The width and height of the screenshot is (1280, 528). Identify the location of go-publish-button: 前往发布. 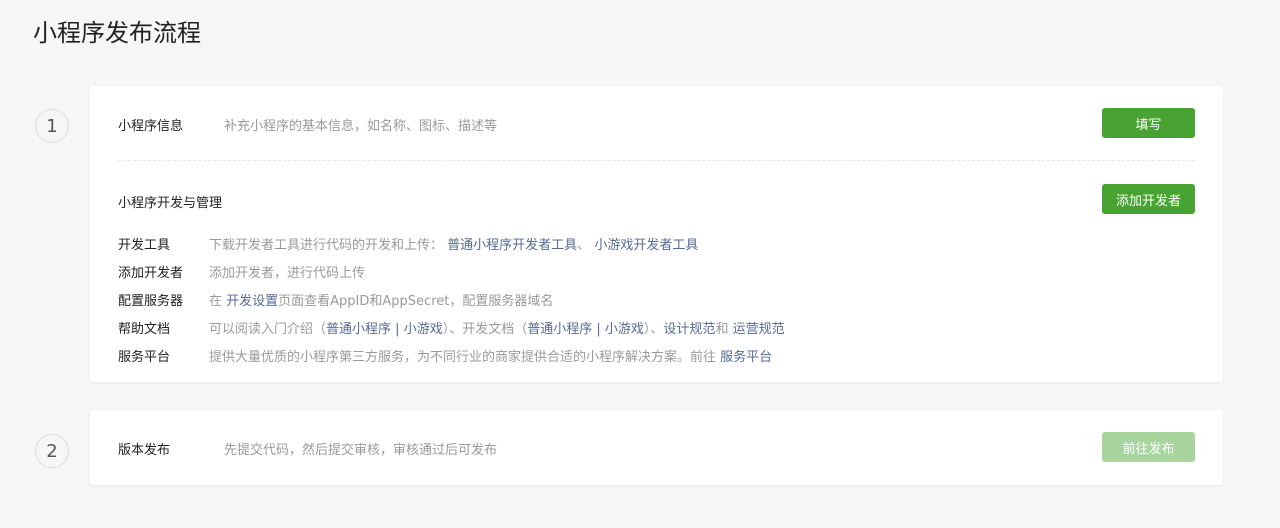
(1148, 447).